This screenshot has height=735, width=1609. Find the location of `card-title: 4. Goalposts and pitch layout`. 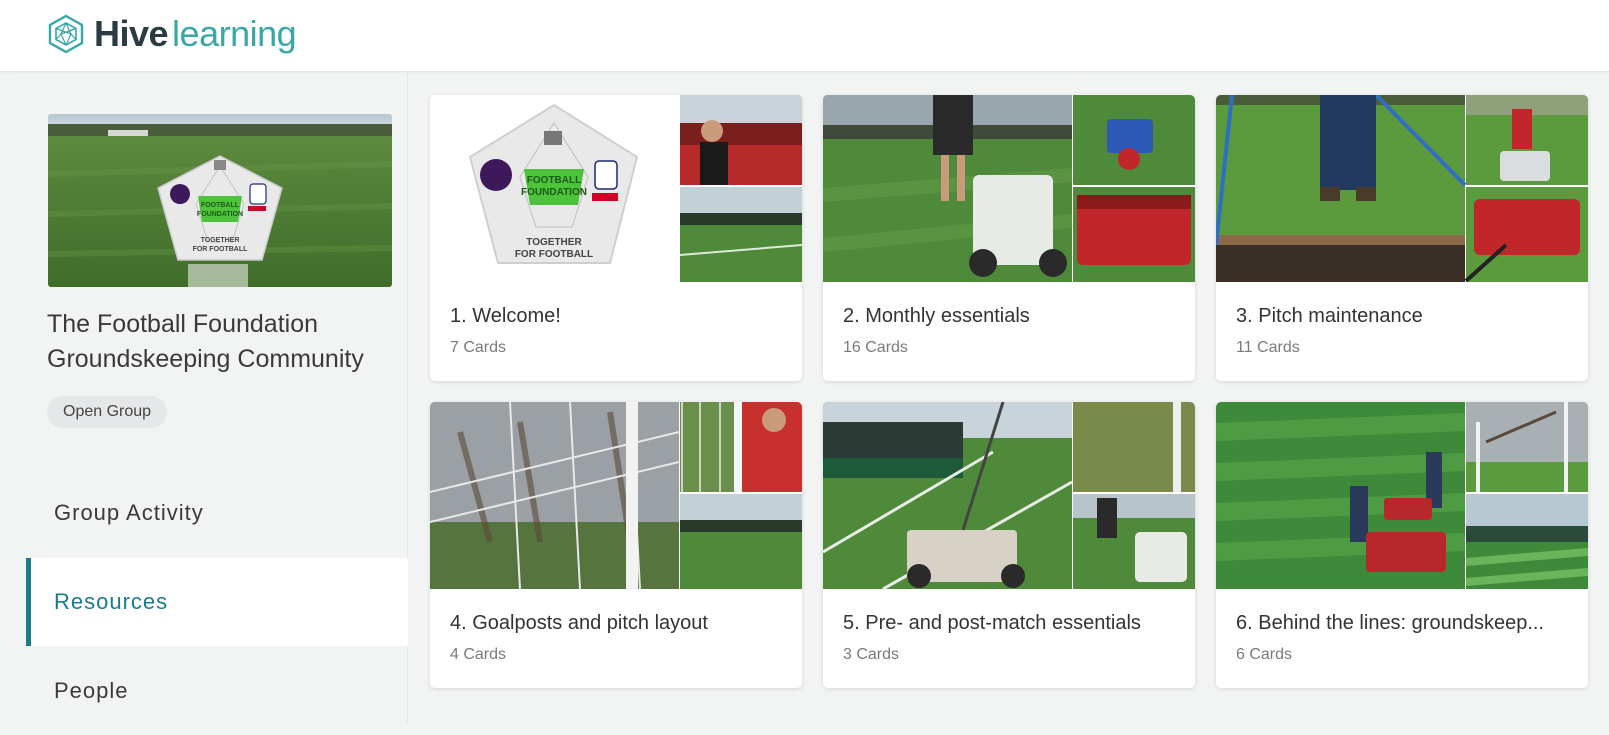

card-title: 4. Goalposts and pitch layout is located at coordinates (579, 623).